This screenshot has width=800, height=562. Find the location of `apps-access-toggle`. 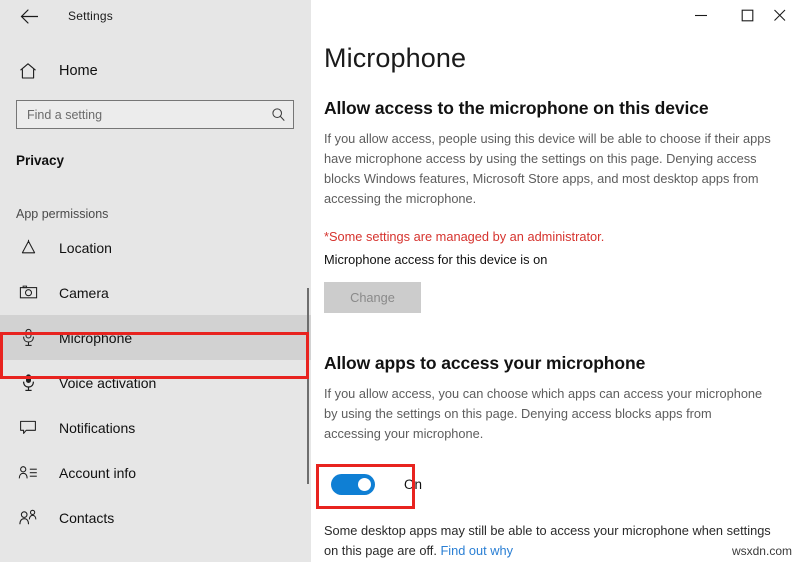

apps-access-toggle is located at coordinates (353, 484).